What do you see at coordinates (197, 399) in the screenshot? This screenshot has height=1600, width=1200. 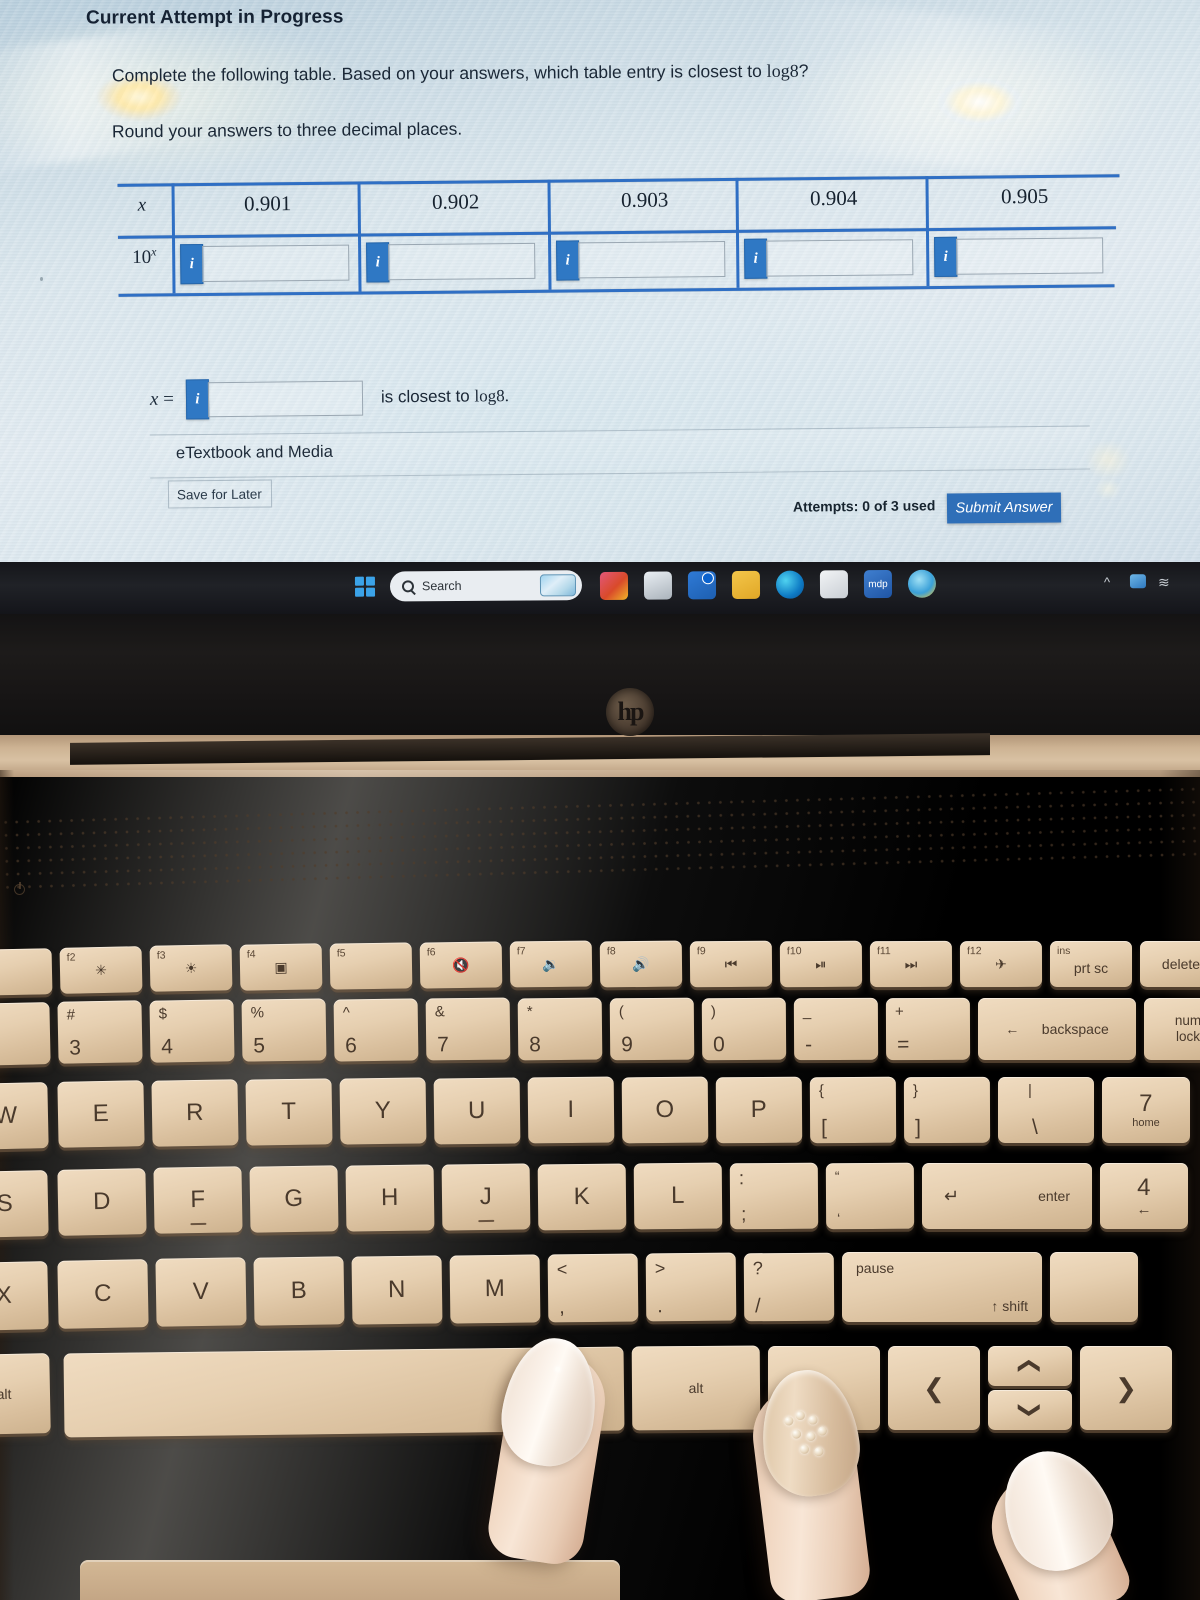 I see `info-button-final: i` at bounding box center [197, 399].